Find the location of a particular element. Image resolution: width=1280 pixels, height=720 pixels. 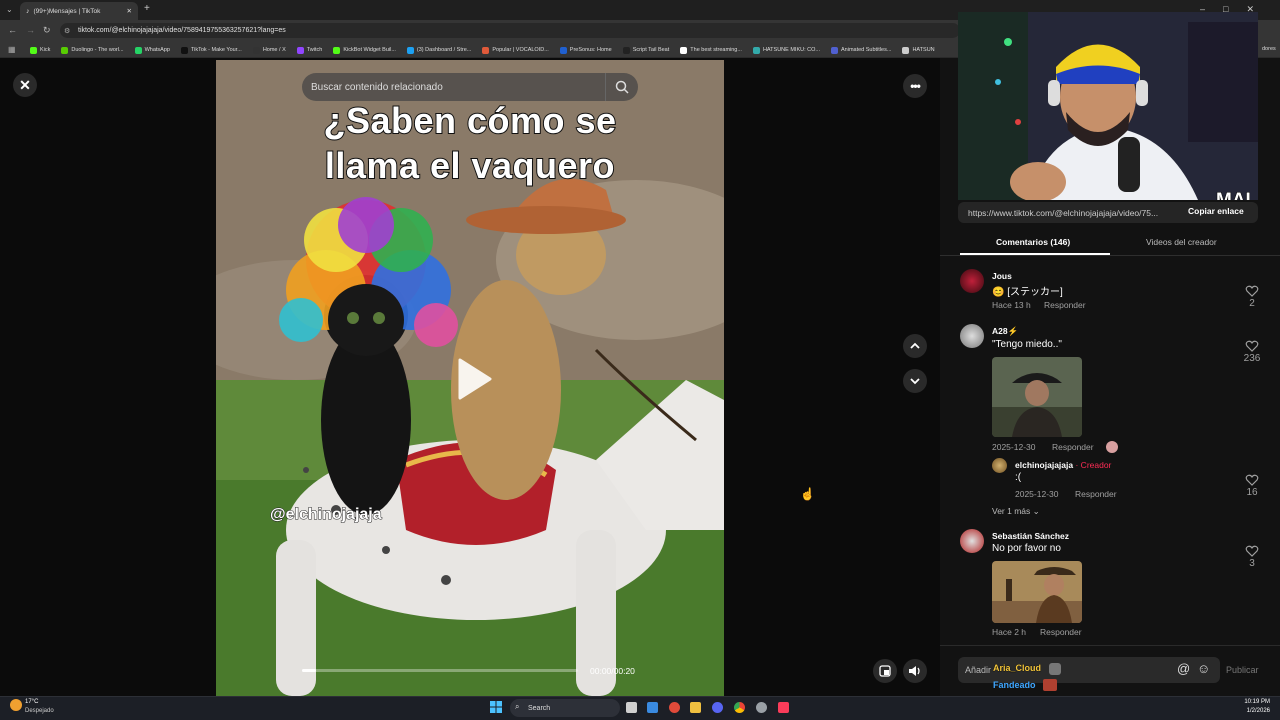

taskbar-search-label: Search is located at coordinates (539, 708).